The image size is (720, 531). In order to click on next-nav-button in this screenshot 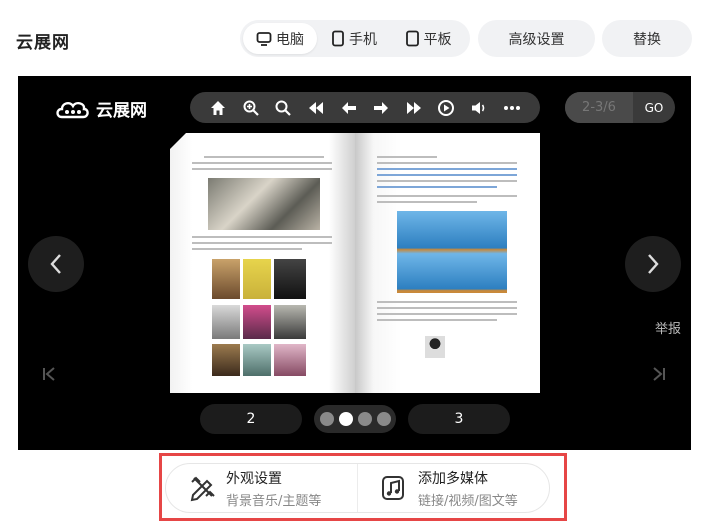, I will do `click(653, 264)`.